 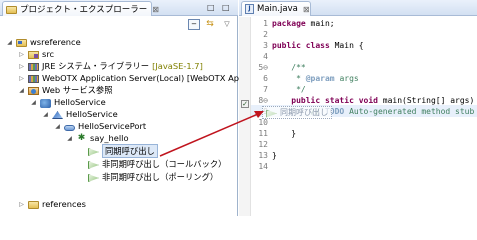 What do you see at coordinates (81, 138) in the screenshot?
I see `operation-gear-icon: ✱` at bounding box center [81, 138].